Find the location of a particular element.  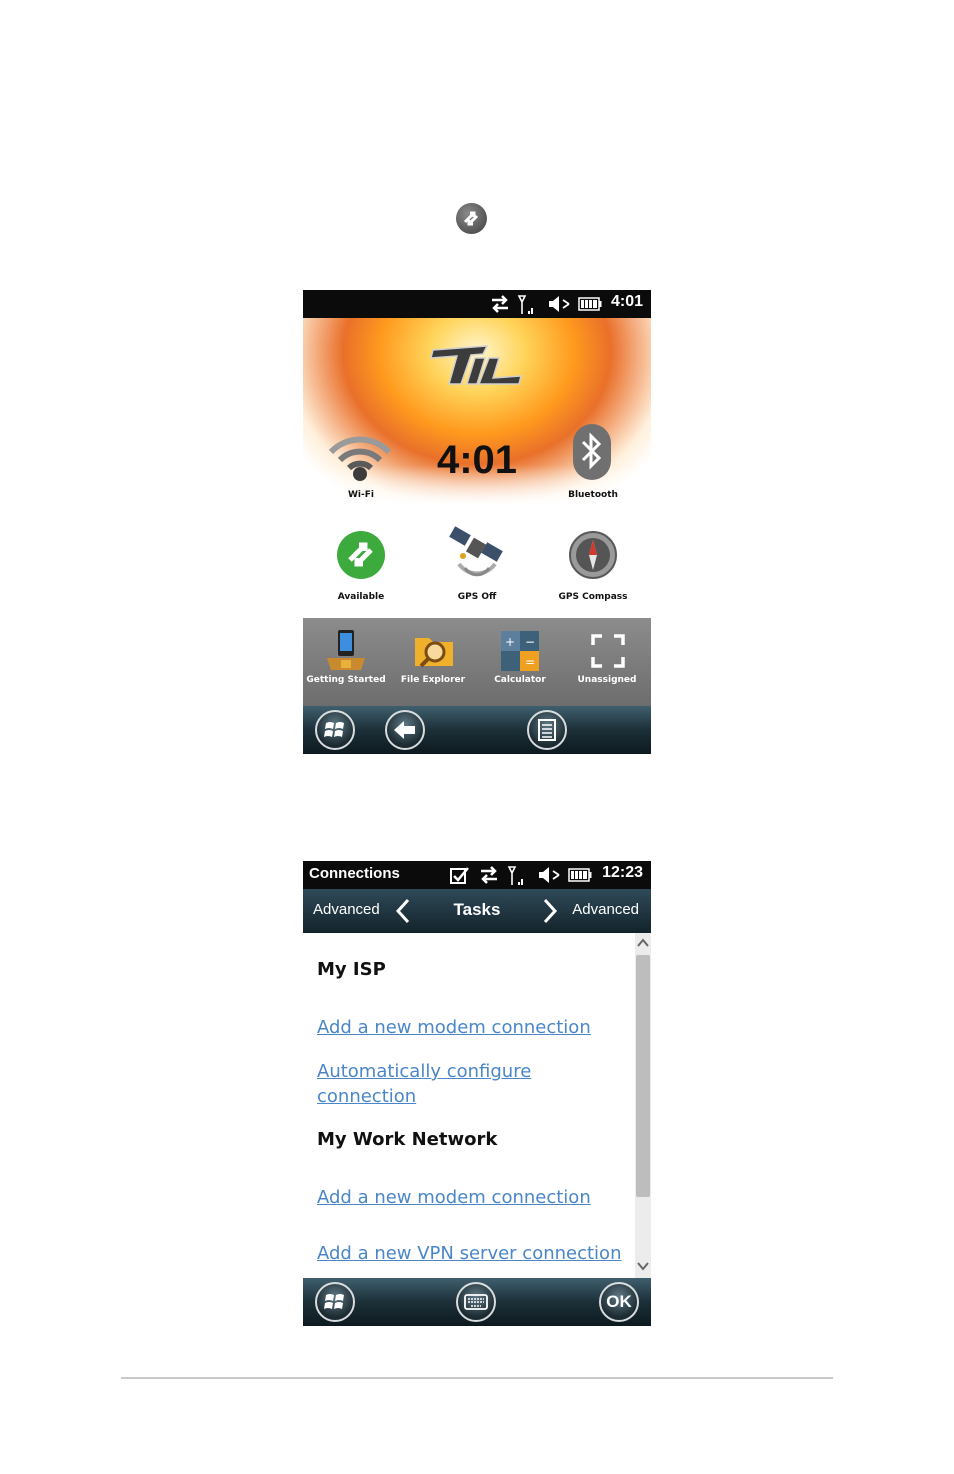

back-arrow-icon is located at coordinates (404, 730).